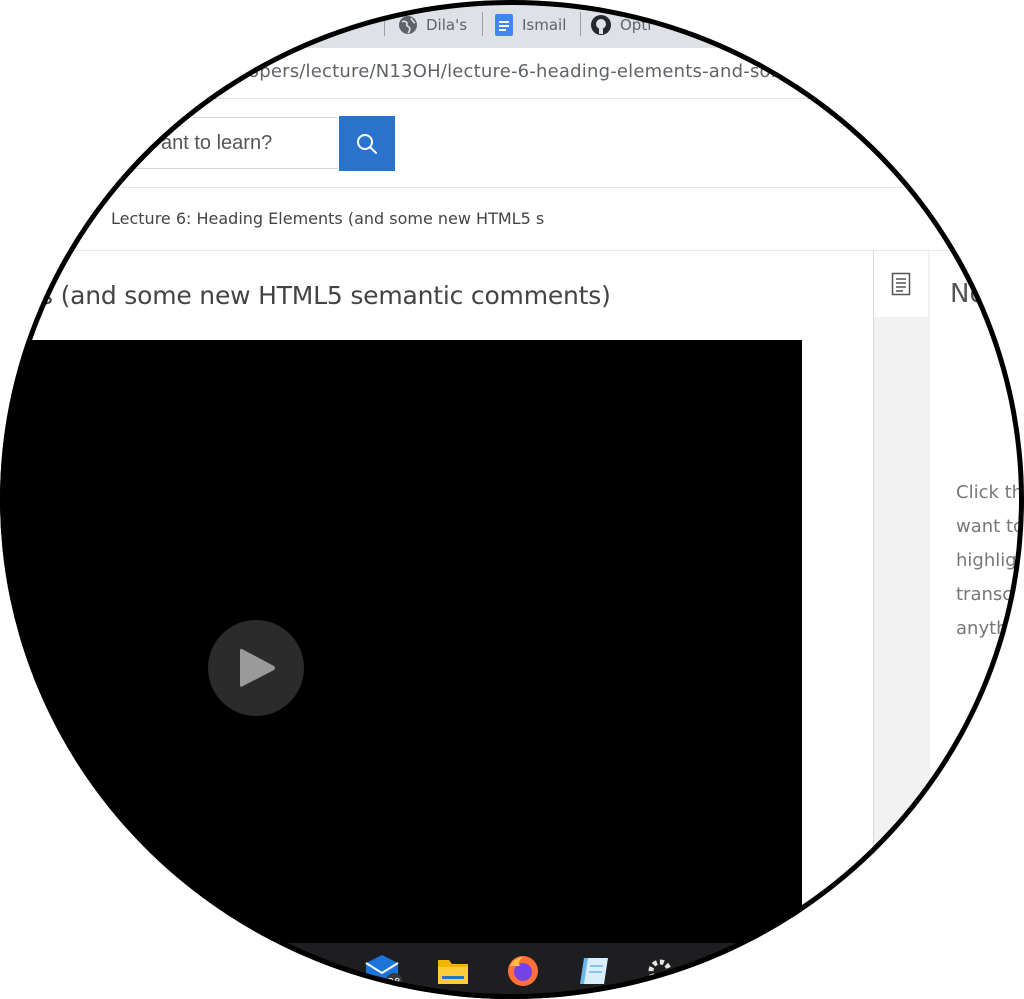 This screenshot has height=999, width=1024. I want to click on play-button, so click(256, 668).